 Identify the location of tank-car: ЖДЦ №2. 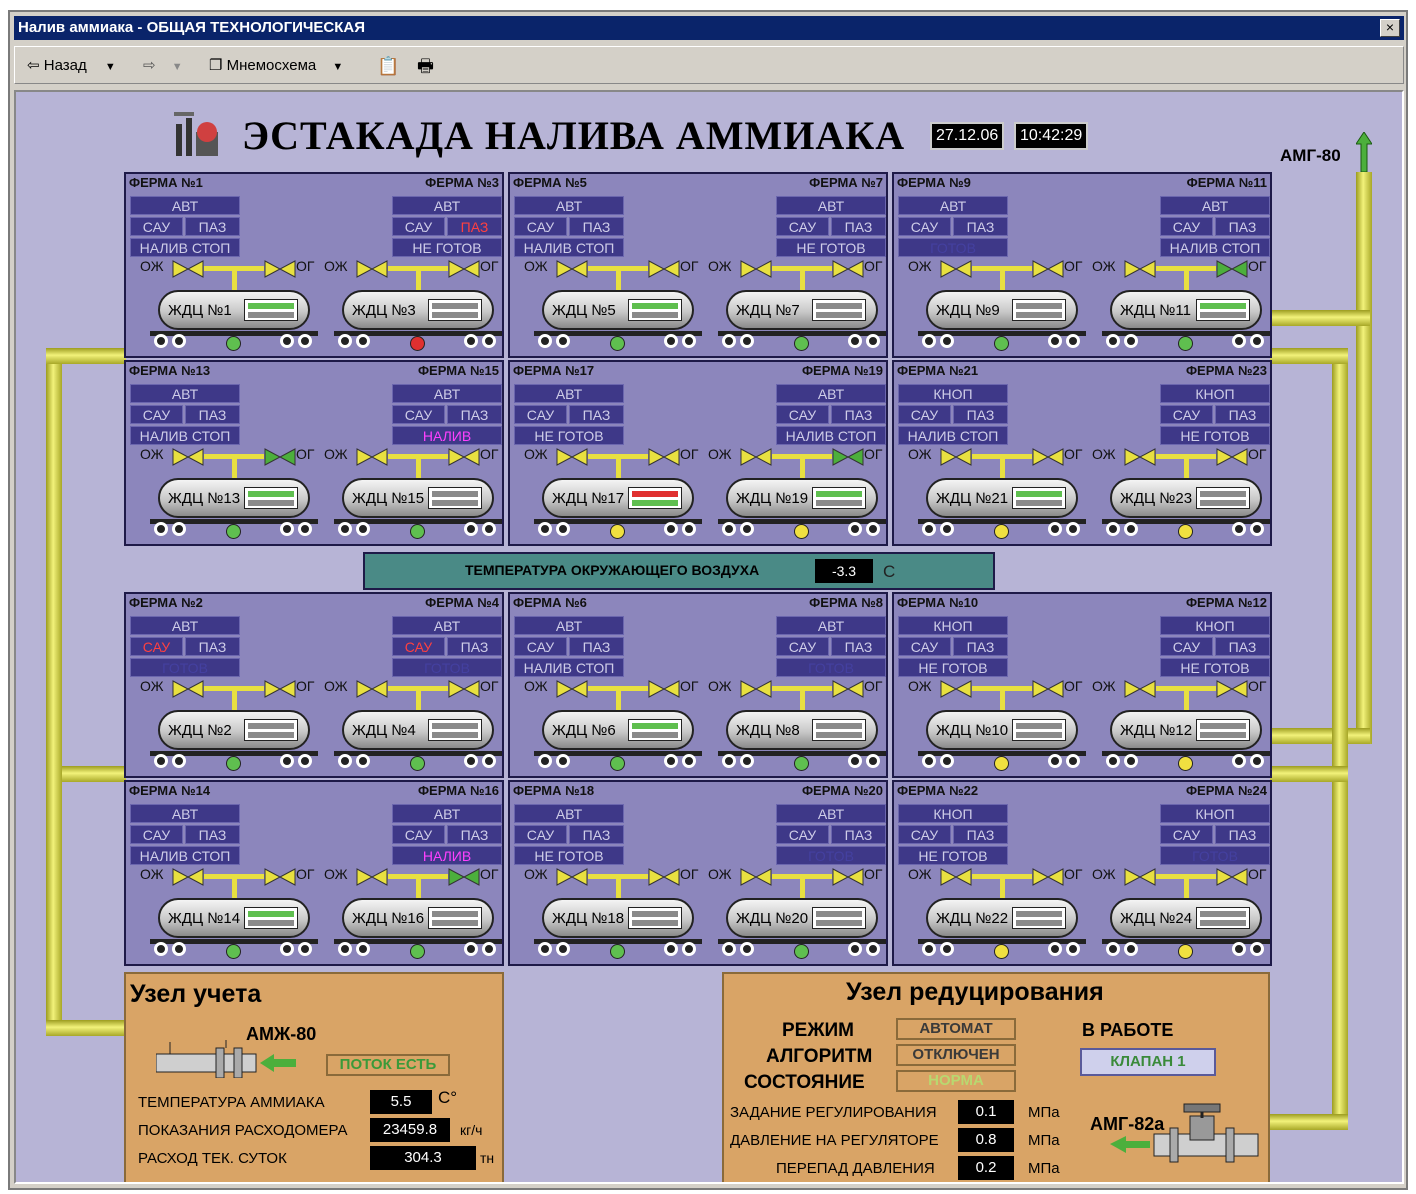
(234, 730).